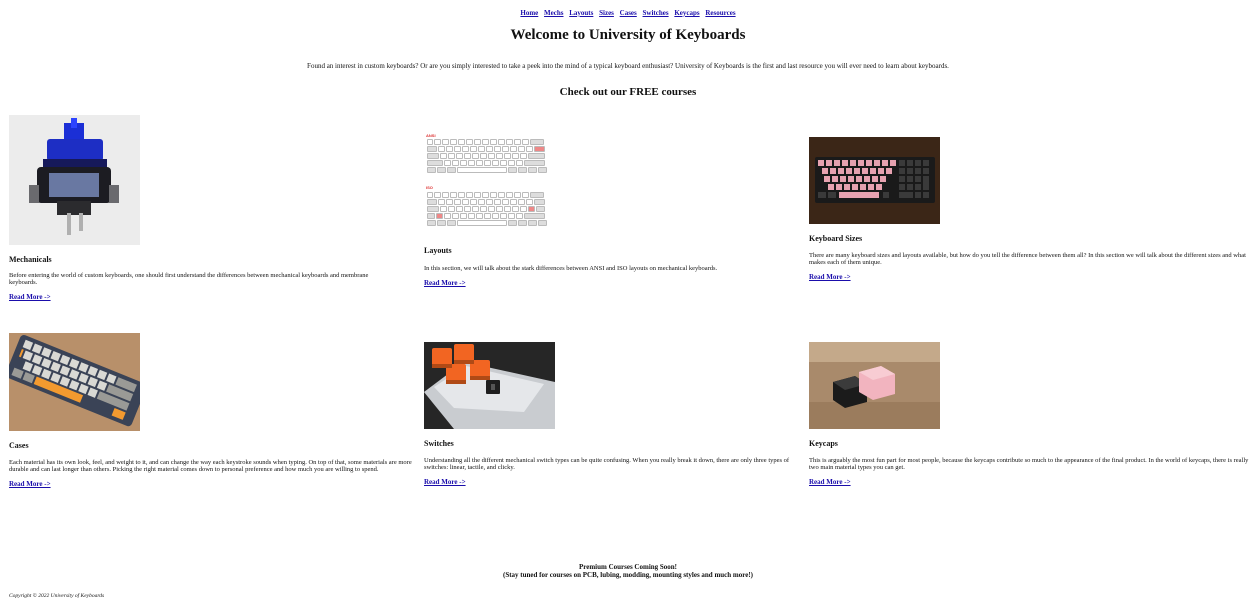  Describe the element at coordinates (489, 185) in the screenshot. I see `layout-diagram-image: ANSI ISO` at that location.